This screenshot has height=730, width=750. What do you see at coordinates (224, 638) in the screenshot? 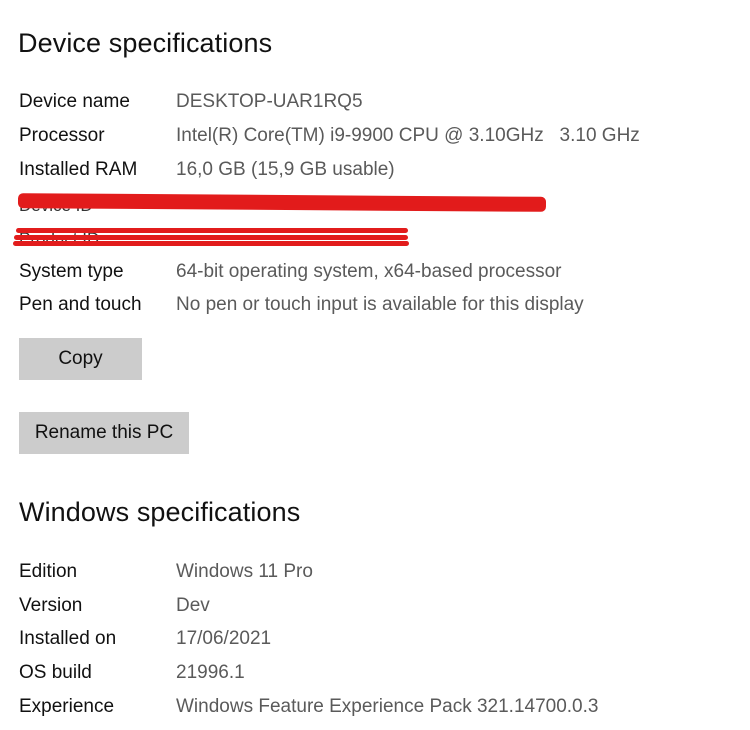
I see `spec-value: 17/06/2021` at bounding box center [224, 638].